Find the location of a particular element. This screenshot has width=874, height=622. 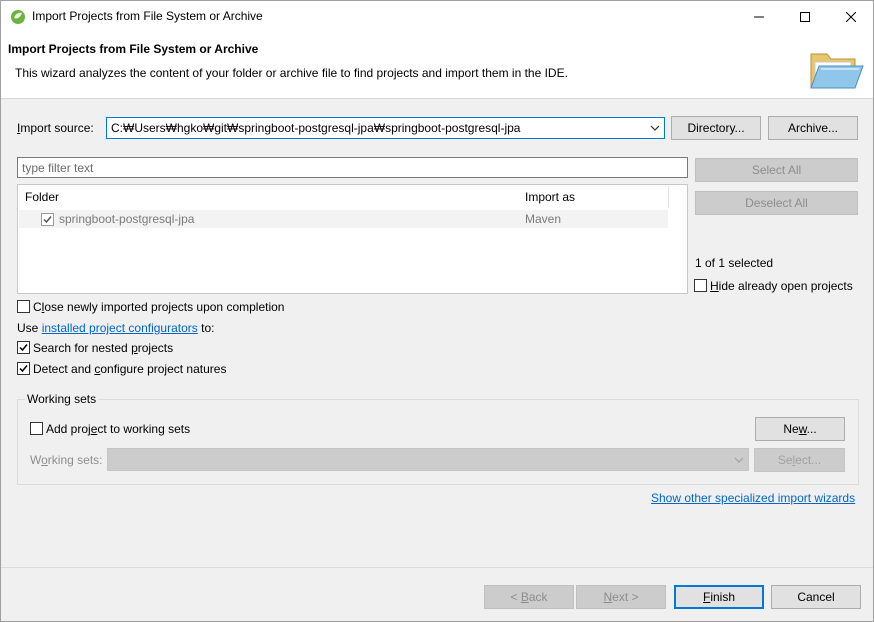

finish-button: Finish is located at coordinates (719, 597).